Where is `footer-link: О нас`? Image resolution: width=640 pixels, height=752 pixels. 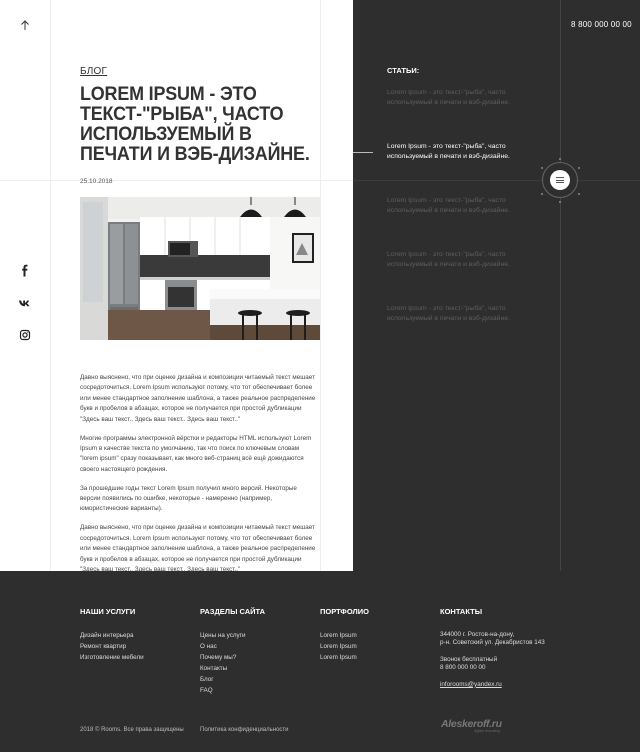 footer-link: О нас is located at coordinates (259, 647).